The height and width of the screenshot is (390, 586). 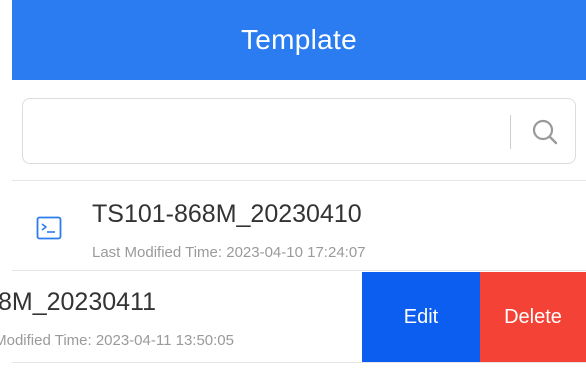 I want to click on edit-button: Edit, so click(x=421, y=317).